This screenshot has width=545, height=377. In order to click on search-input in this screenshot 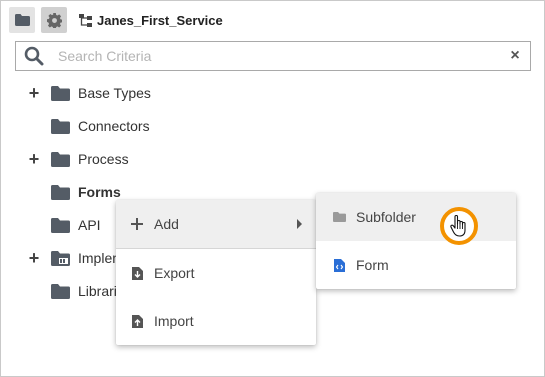, I will do `click(281, 56)`.